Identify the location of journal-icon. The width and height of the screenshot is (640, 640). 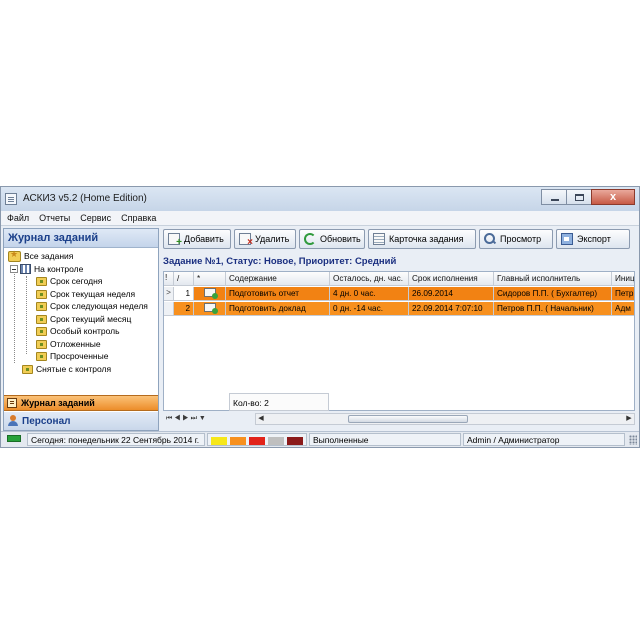
(12, 403).